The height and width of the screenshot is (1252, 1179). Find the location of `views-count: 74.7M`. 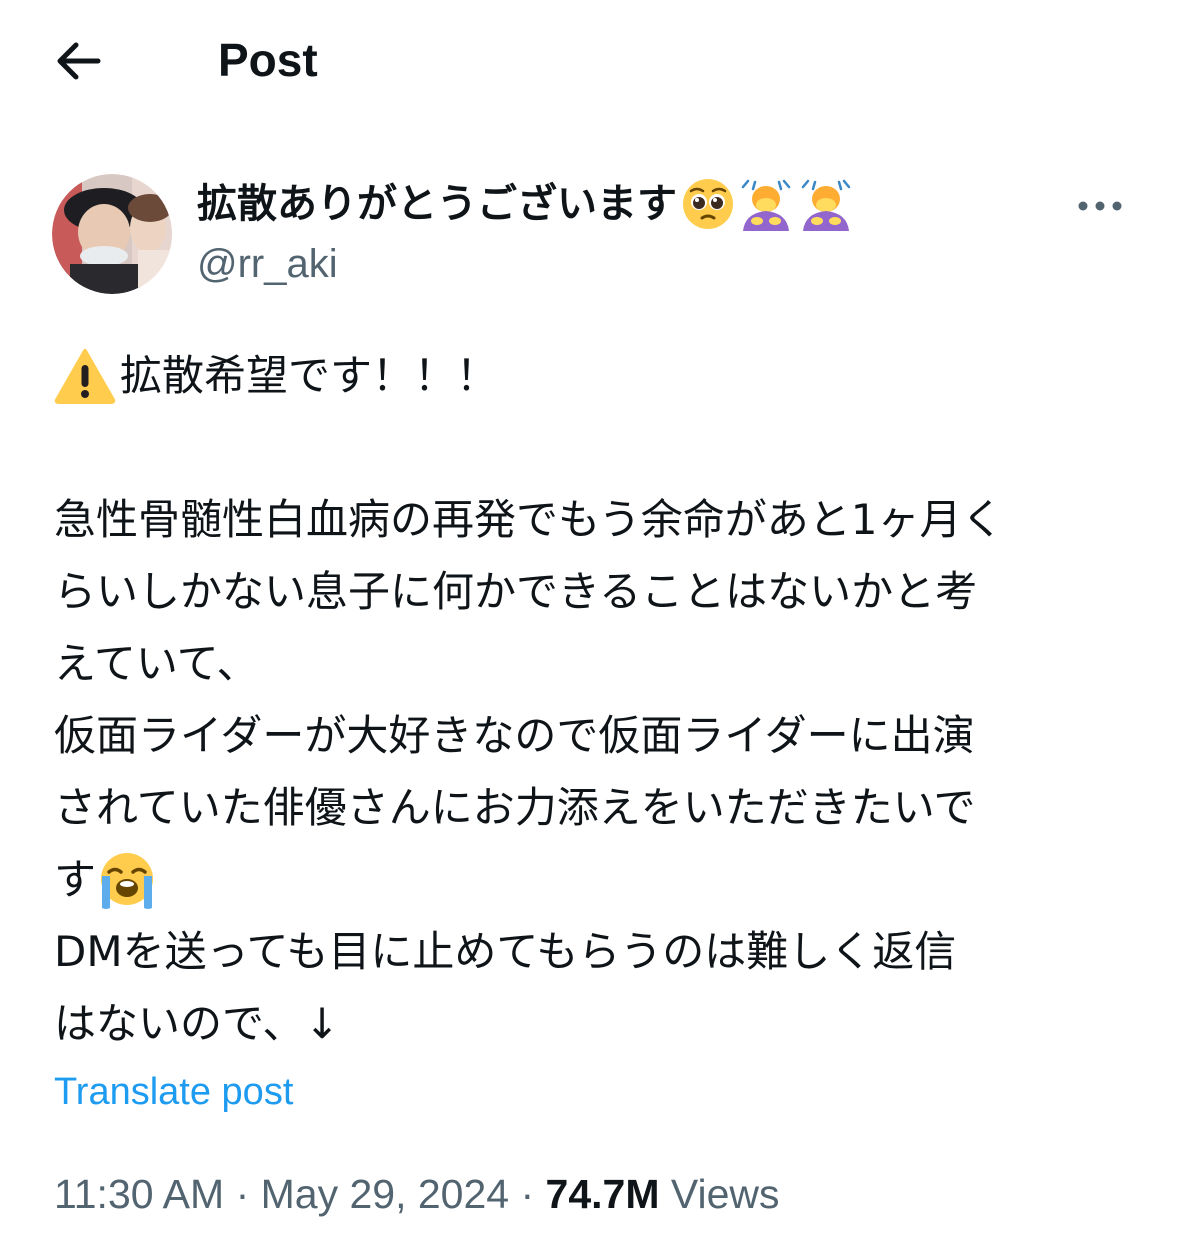

views-count: 74.7M is located at coordinates (602, 1194).